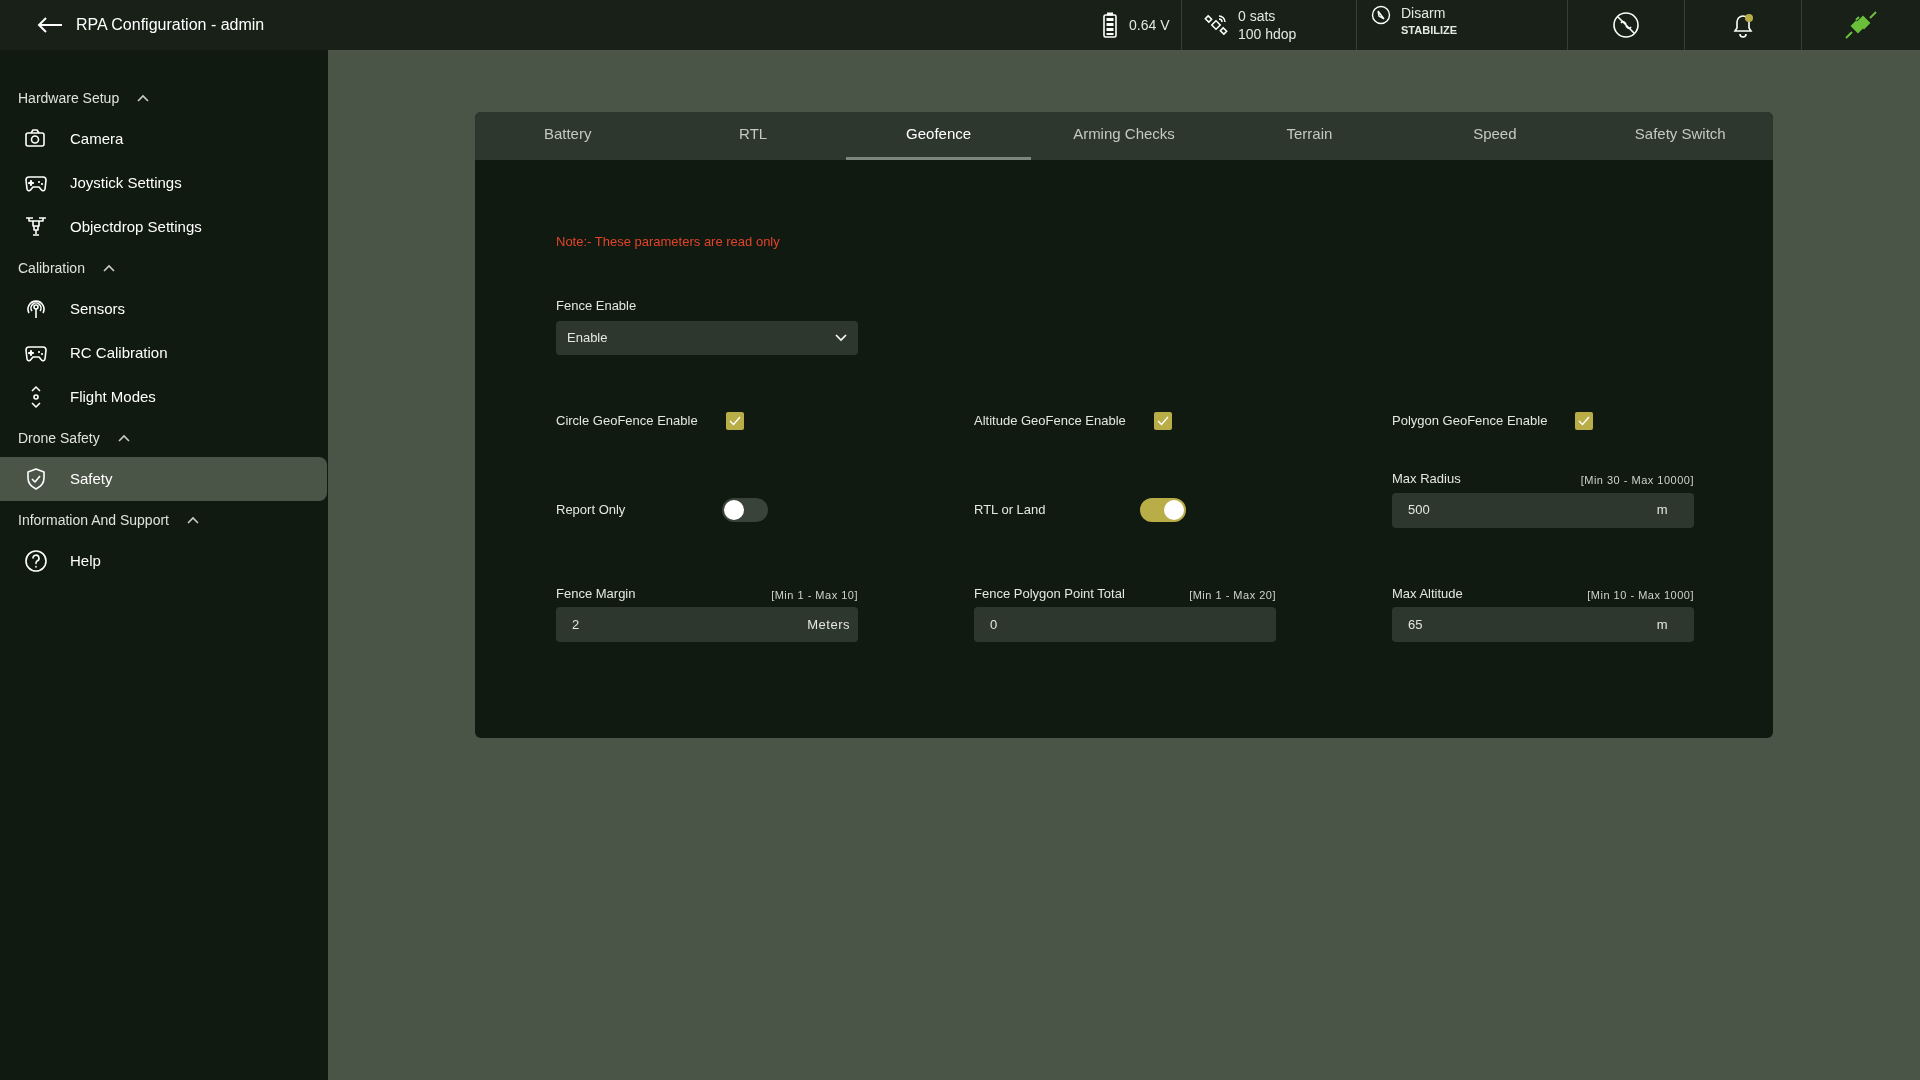  I want to click on field-label: Max Altitude, so click(1427, 593).